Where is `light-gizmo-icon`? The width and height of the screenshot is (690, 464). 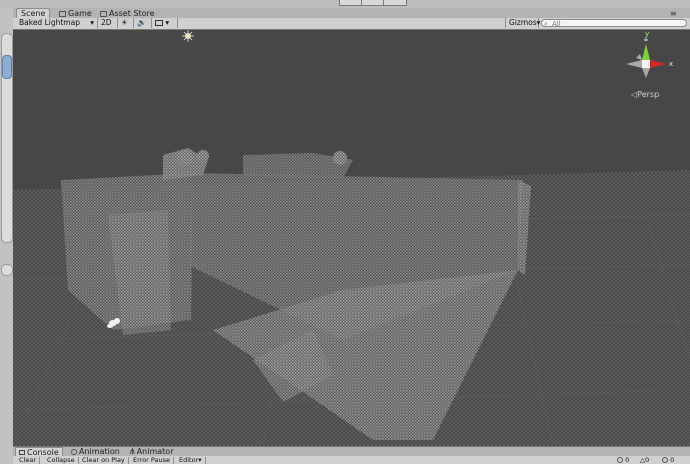 light-gizmo-icon is located at coordinates (188, 36).